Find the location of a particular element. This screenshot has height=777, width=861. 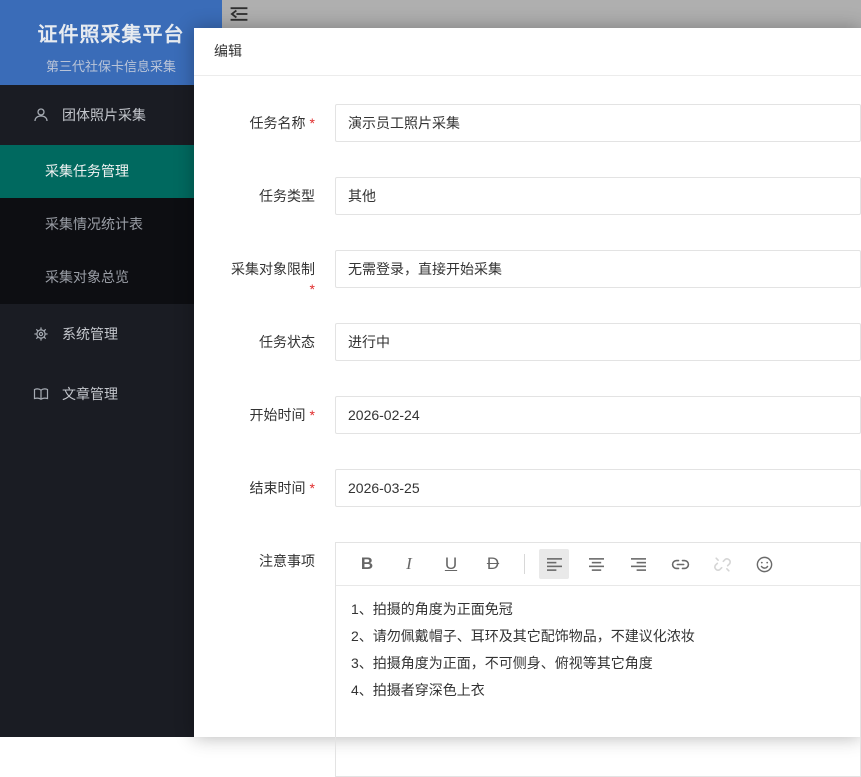

task-type-label: 任务类型 is located at coordinates (287, 196).